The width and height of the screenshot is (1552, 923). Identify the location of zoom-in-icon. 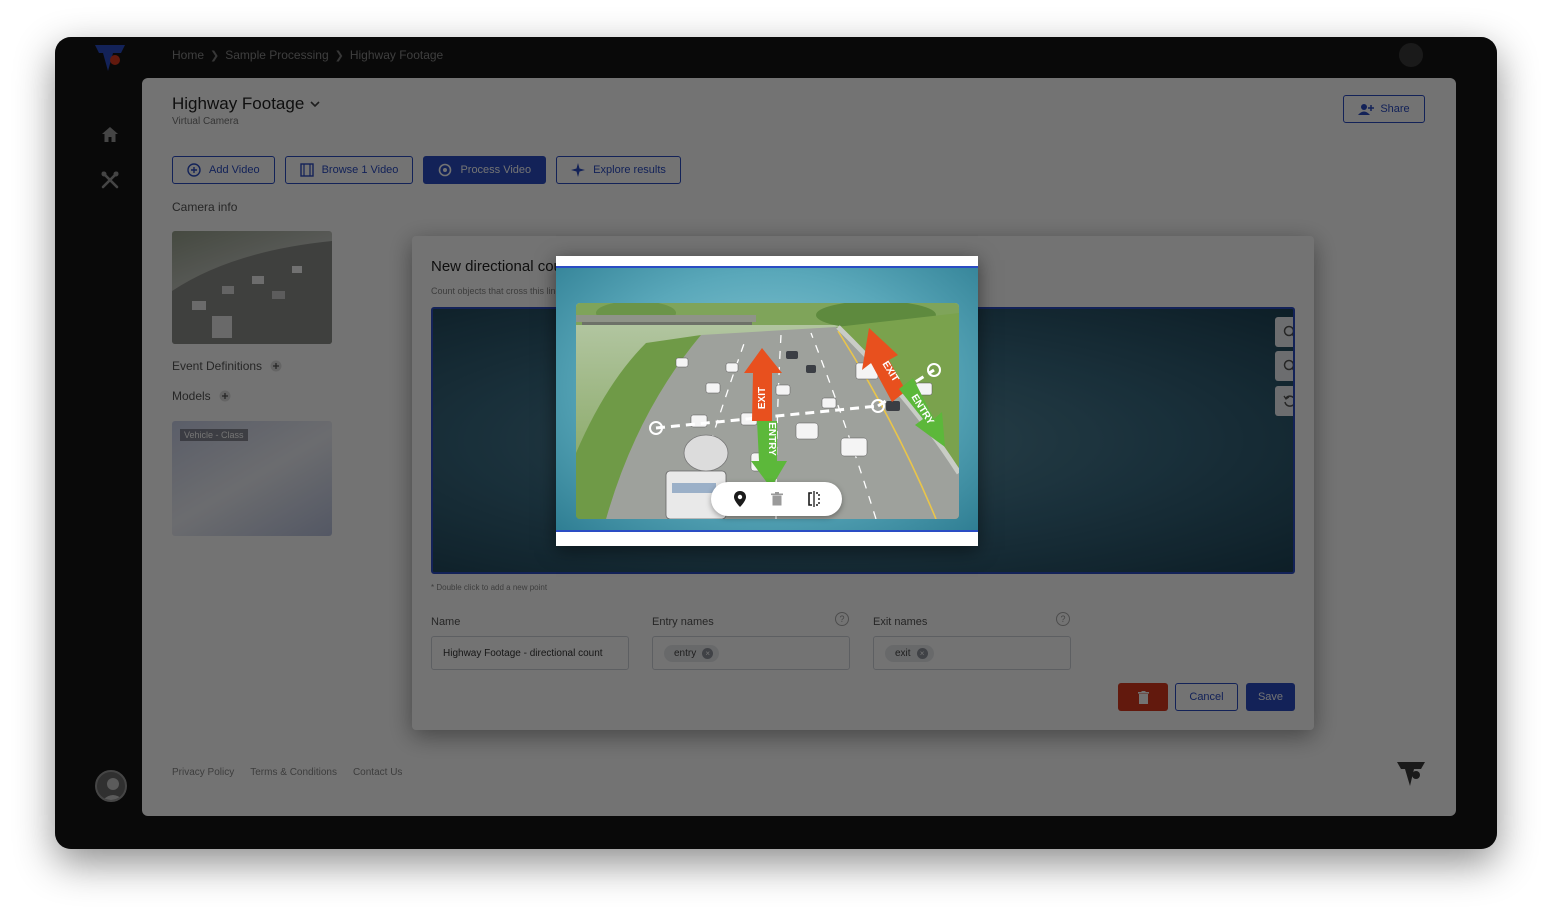
(1288, 331).